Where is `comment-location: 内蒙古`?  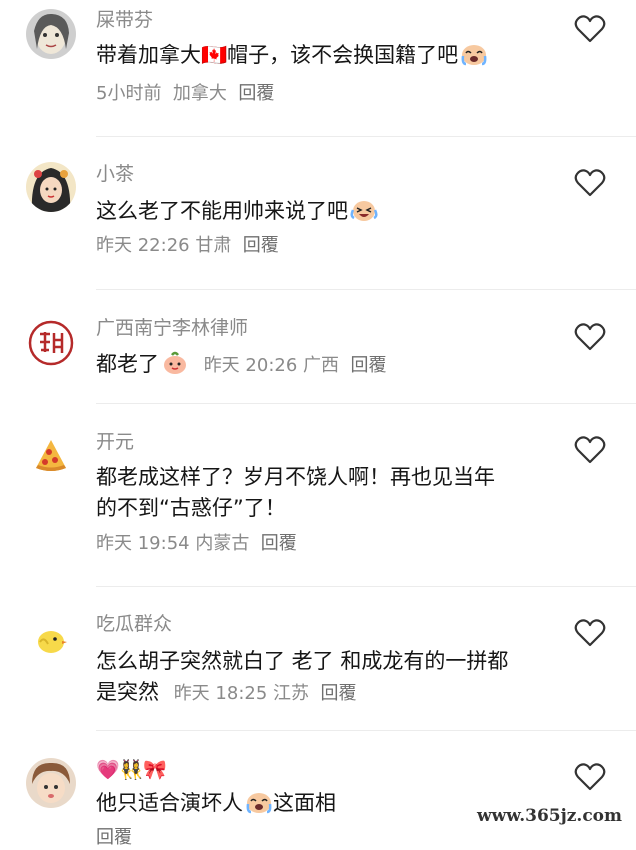
comment-location: 内蒙古 is located at coordinates (222, 543).